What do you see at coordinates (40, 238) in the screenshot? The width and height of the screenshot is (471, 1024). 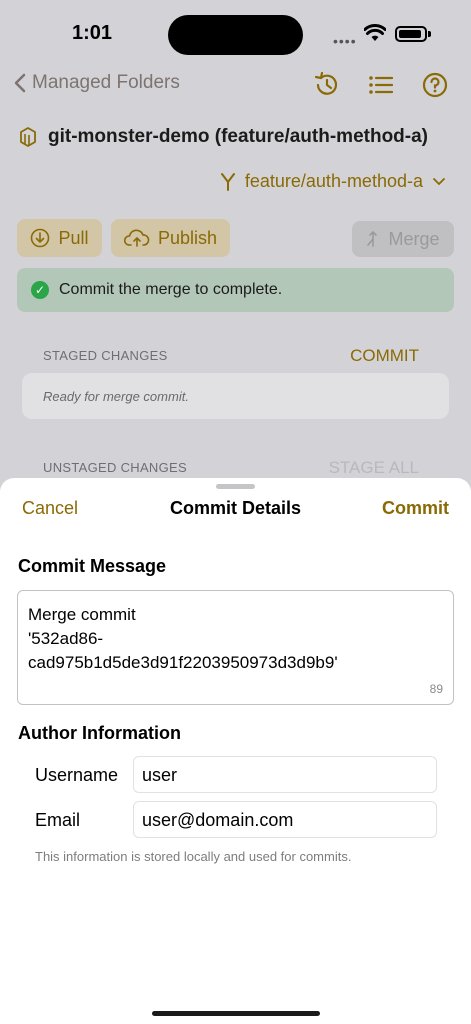 I see `download-circle-icon` at bounding box center [40, 238].